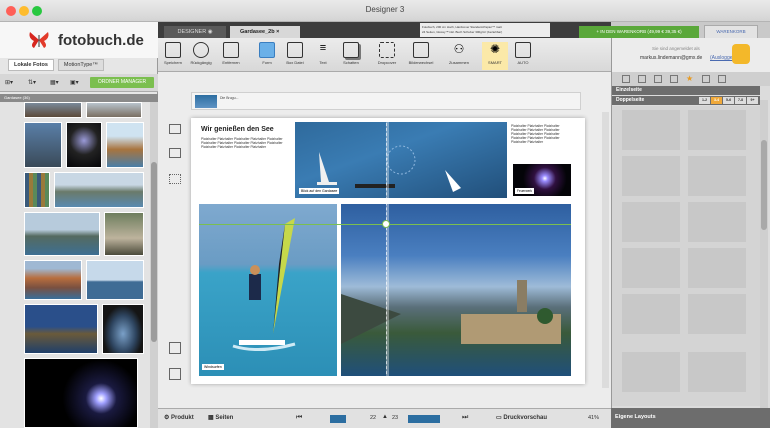 The width and height of the screenshot is (770, 439). I want to click on filter-5-6: 5-6, so click(728, 100).